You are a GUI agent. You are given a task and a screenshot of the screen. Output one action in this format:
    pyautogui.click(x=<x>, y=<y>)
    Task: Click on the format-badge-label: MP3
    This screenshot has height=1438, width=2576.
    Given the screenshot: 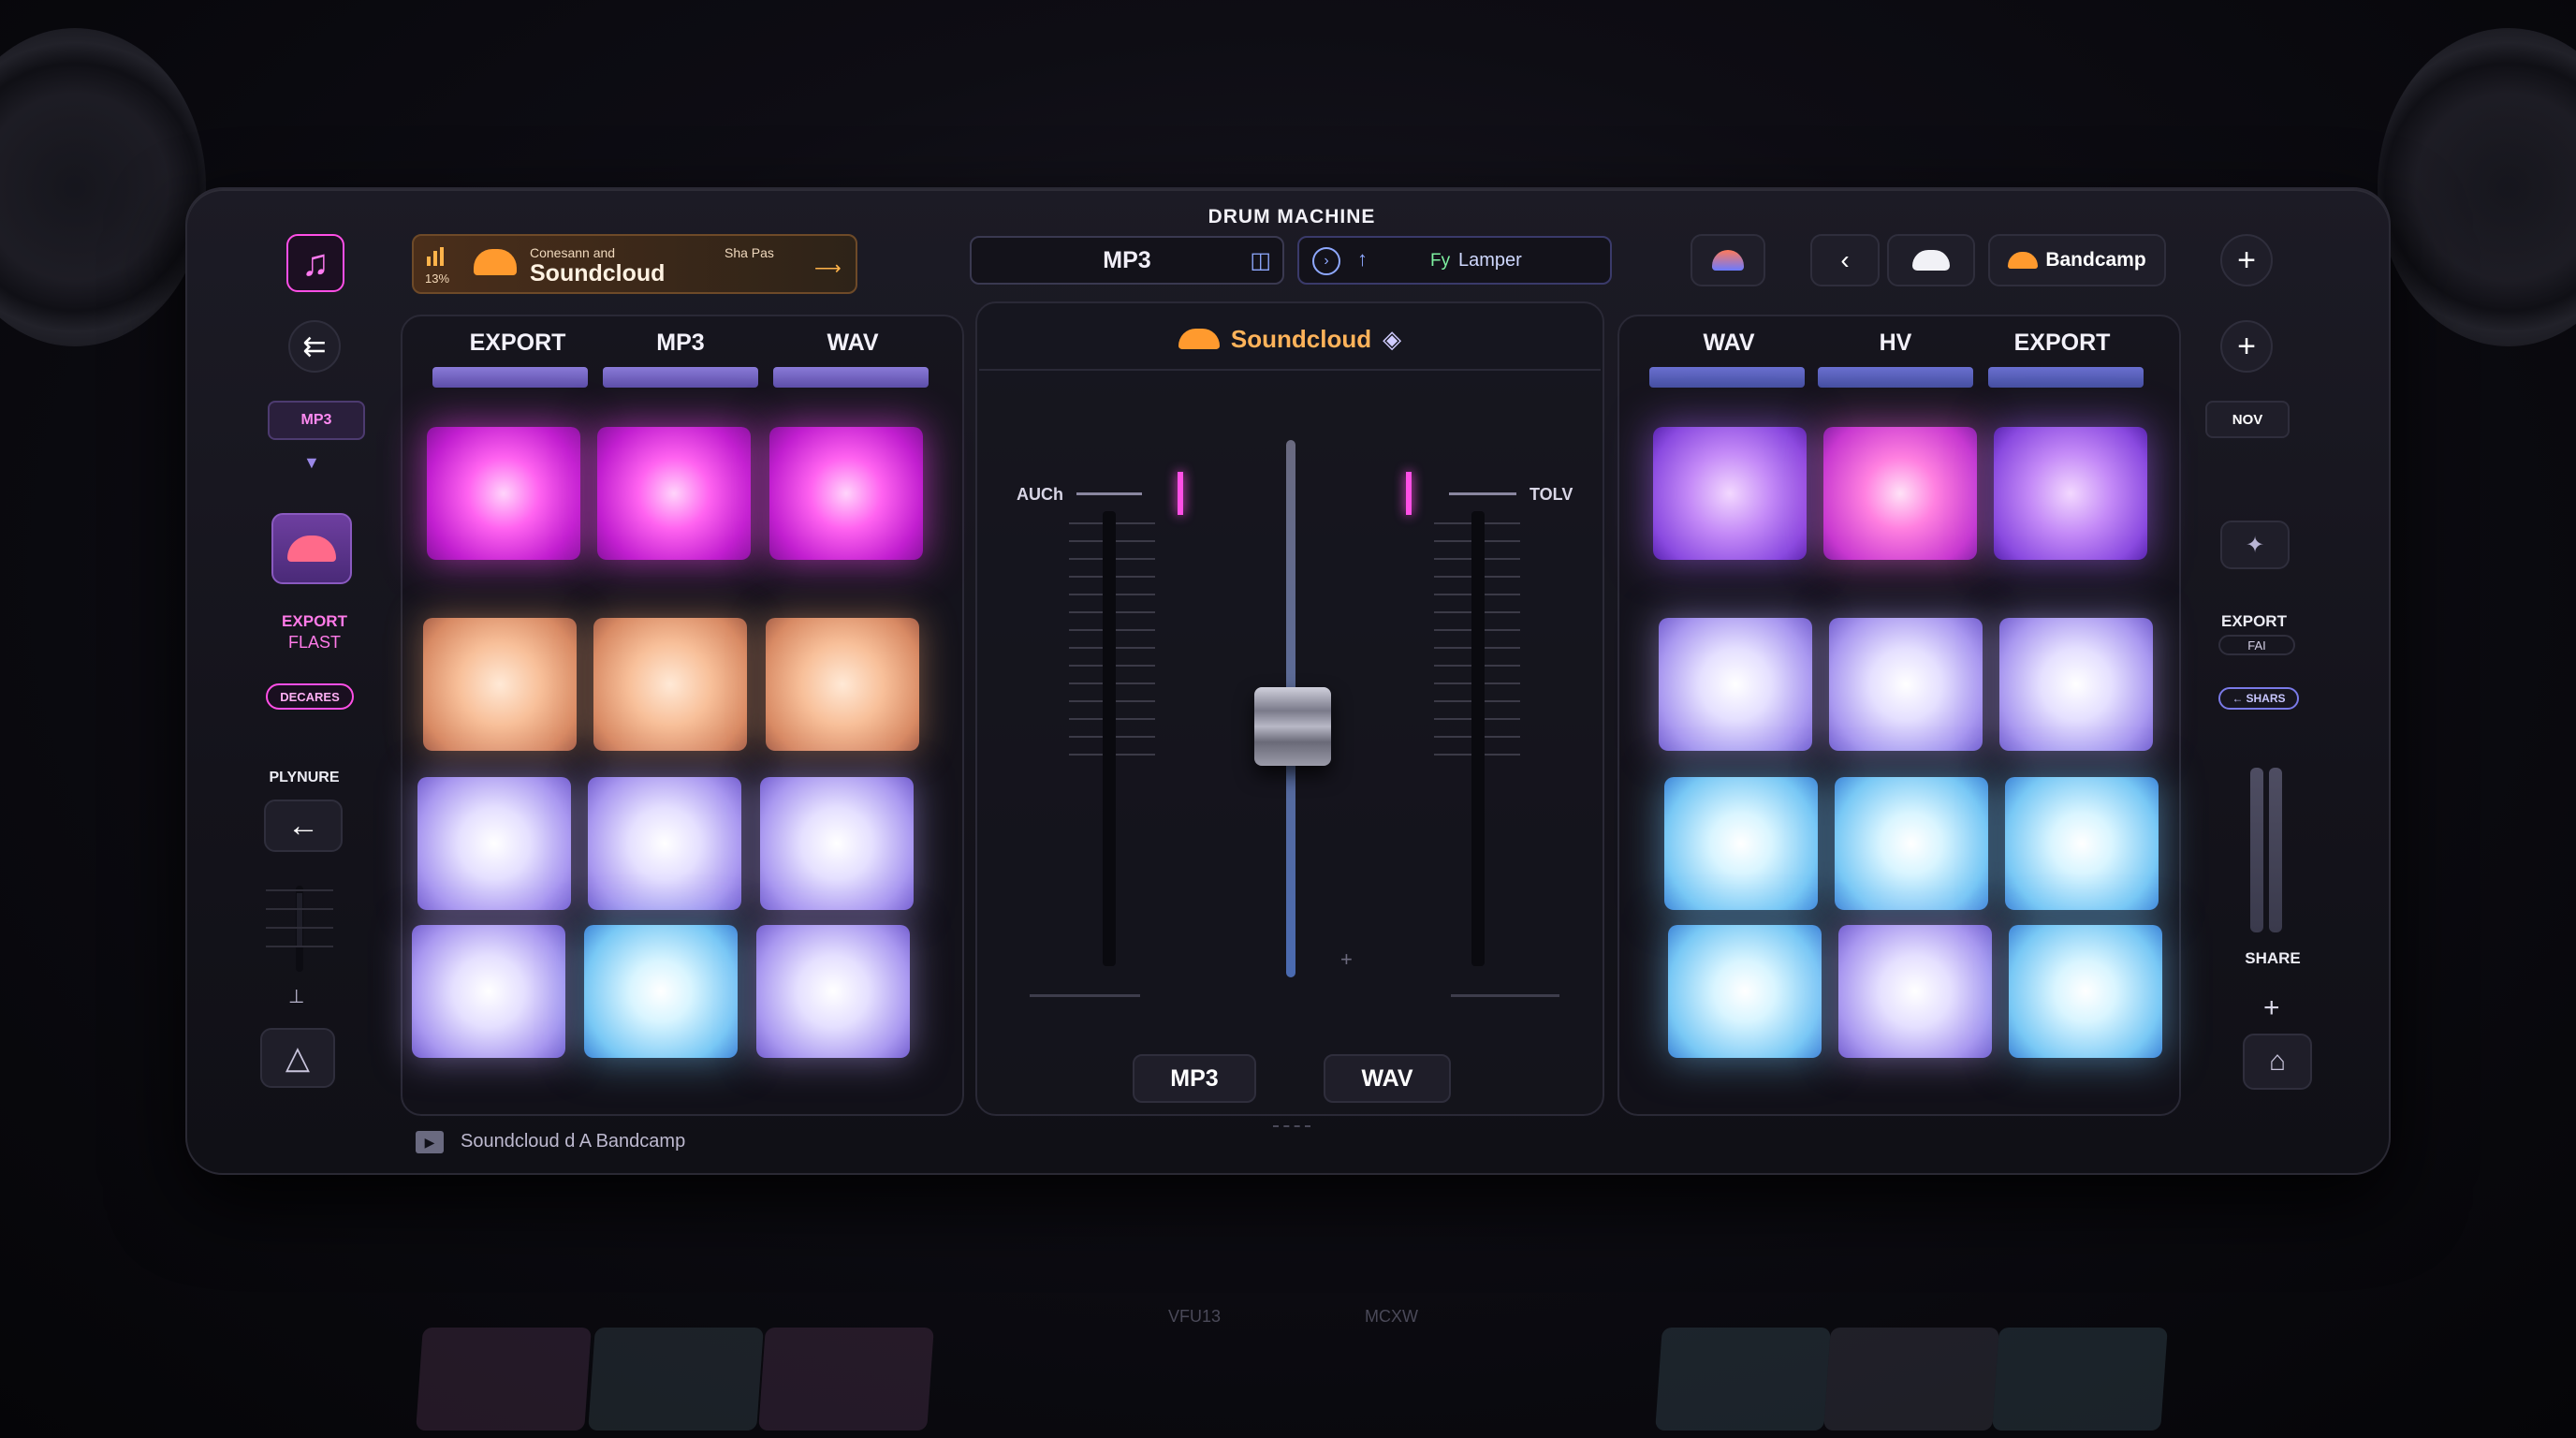 What is the action you would take?
    pyautogui.click(x=316, y=420)
    